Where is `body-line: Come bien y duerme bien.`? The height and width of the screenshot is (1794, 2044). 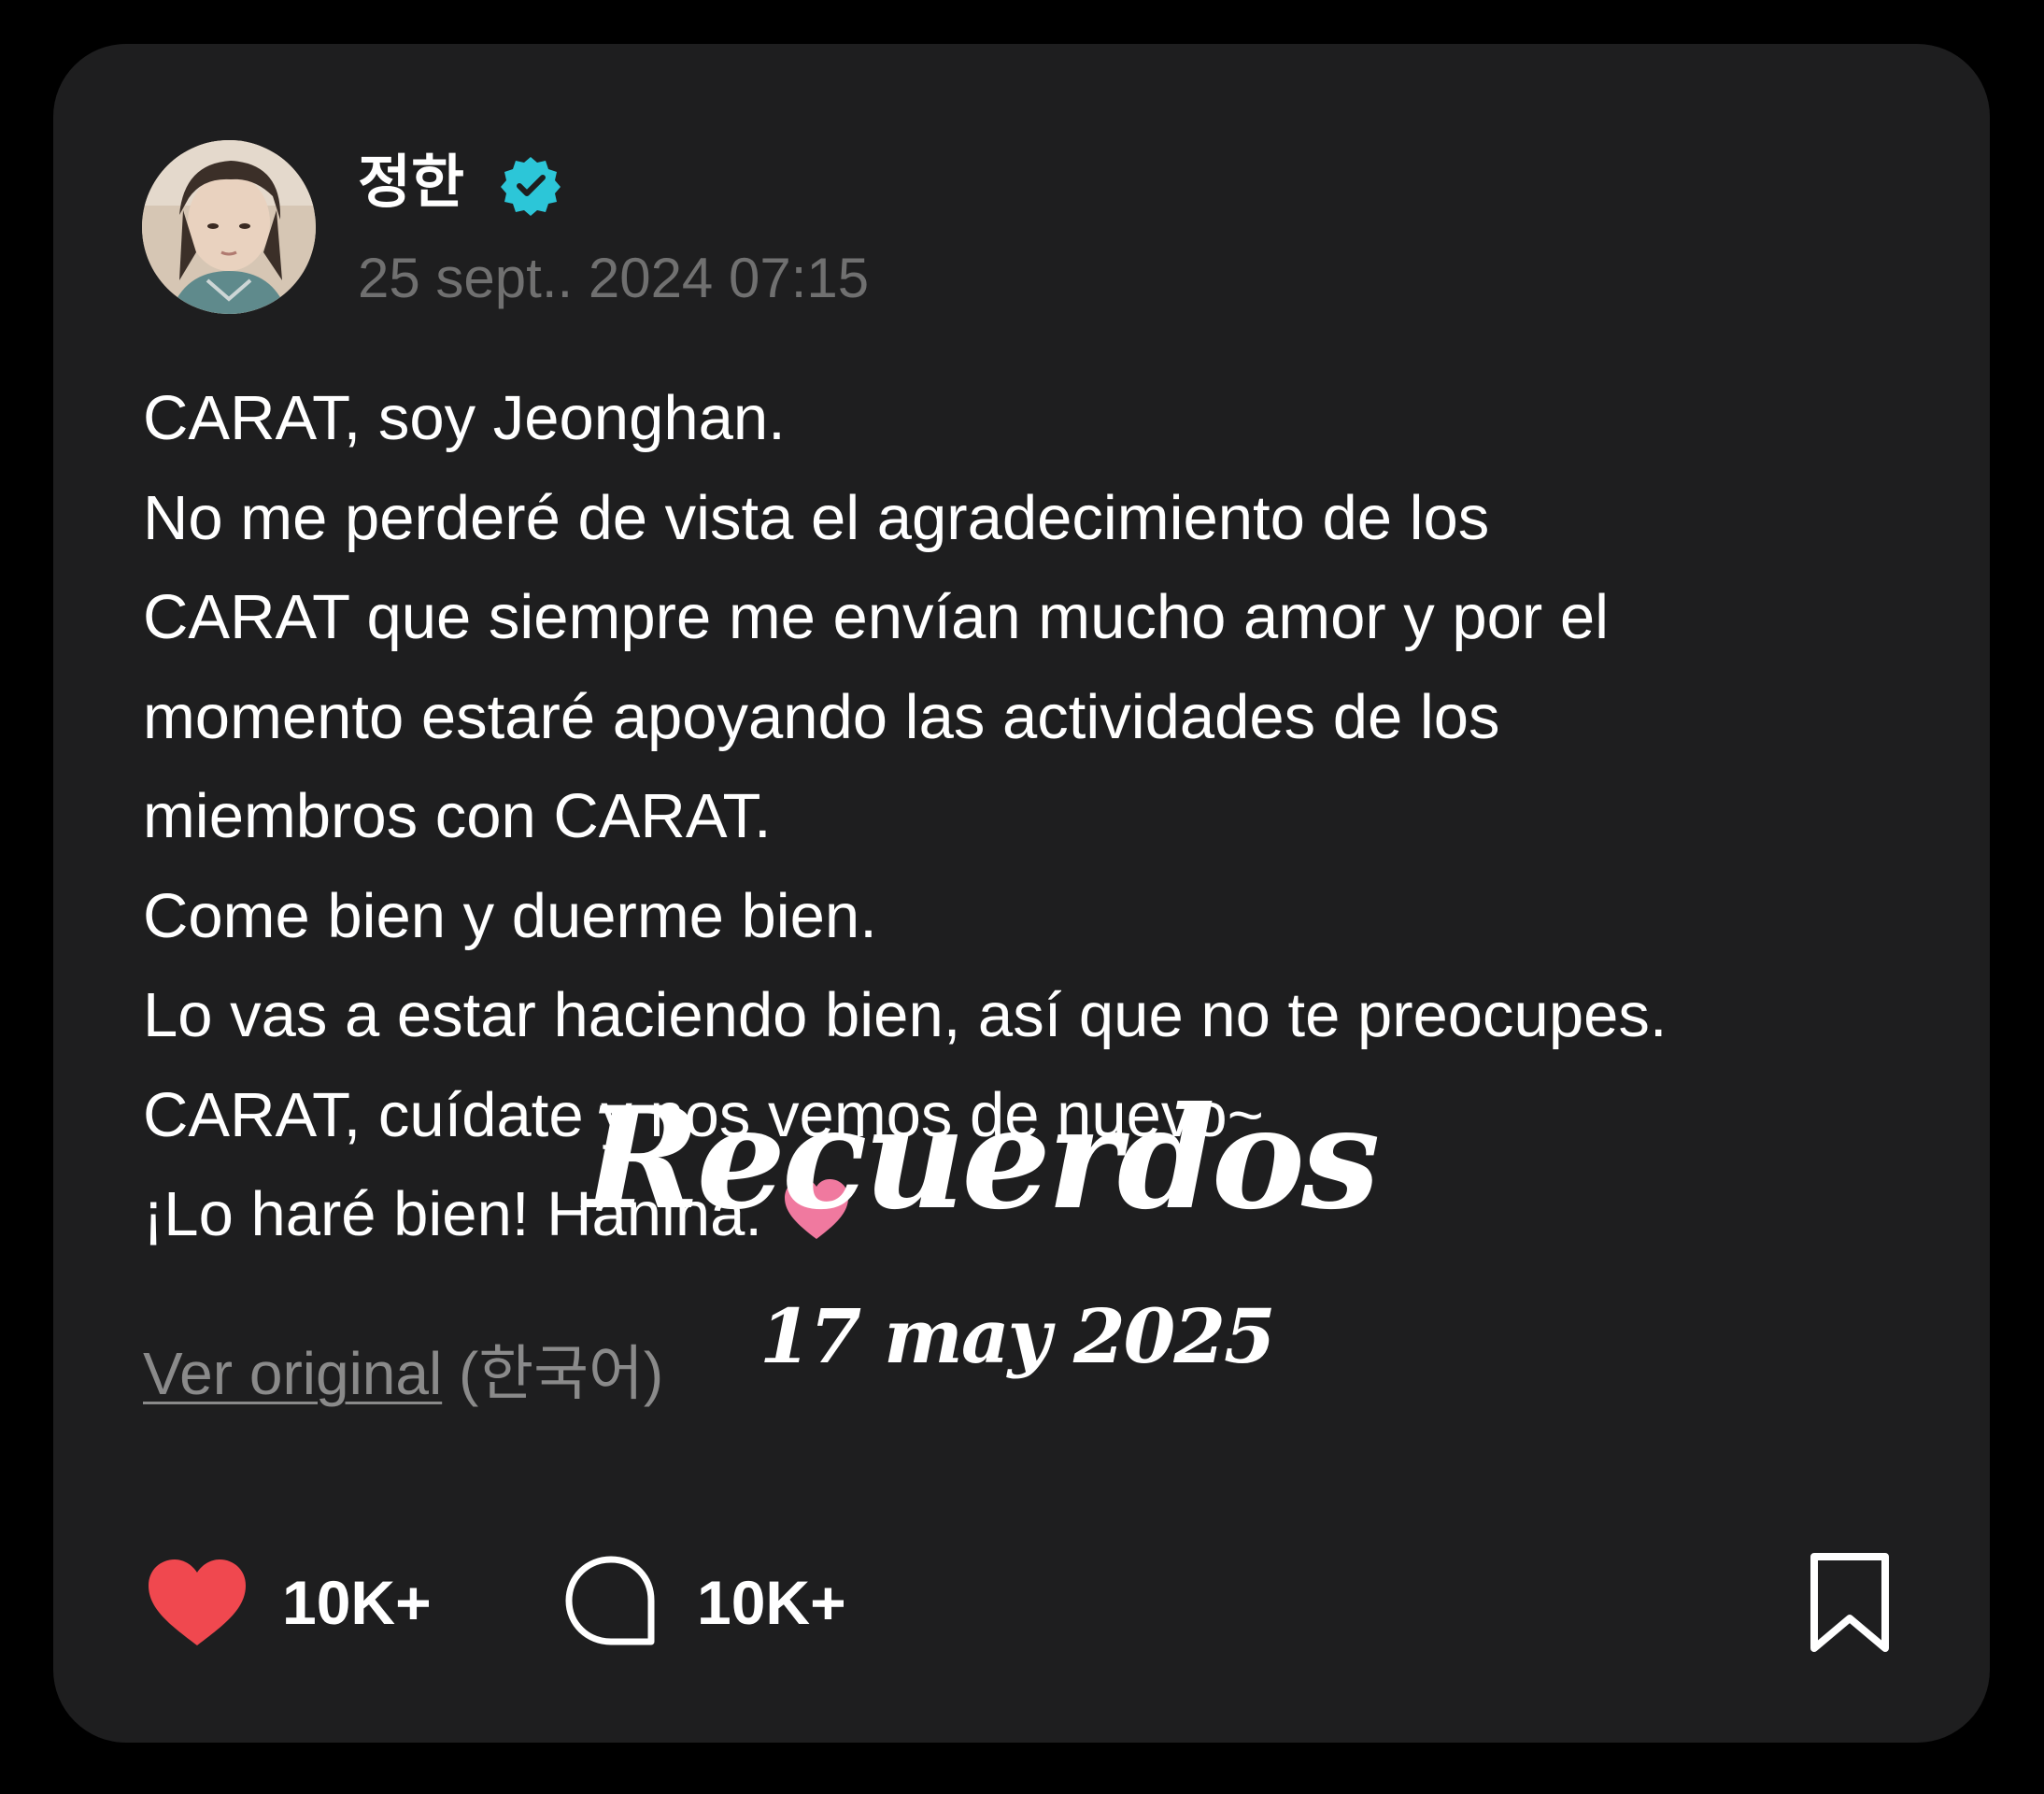
body-line: Come bien y duerme bien. is located at coordinates (510, 915).